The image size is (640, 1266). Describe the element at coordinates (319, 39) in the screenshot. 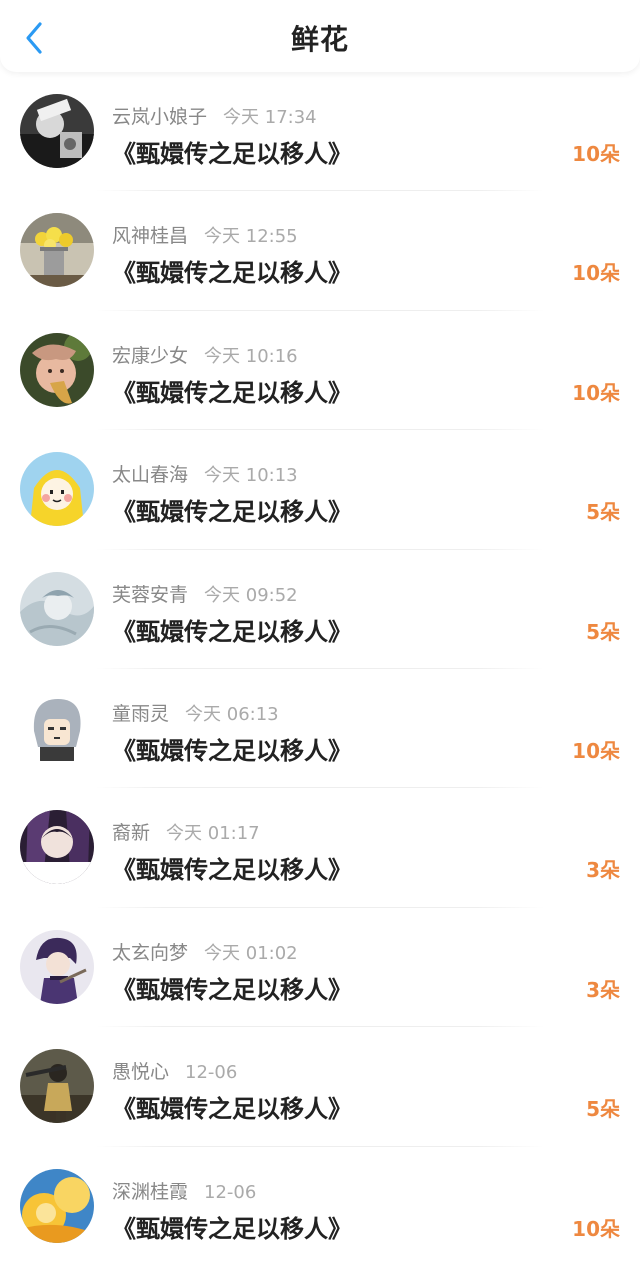

I see `page-title: 鲜花` at that location.